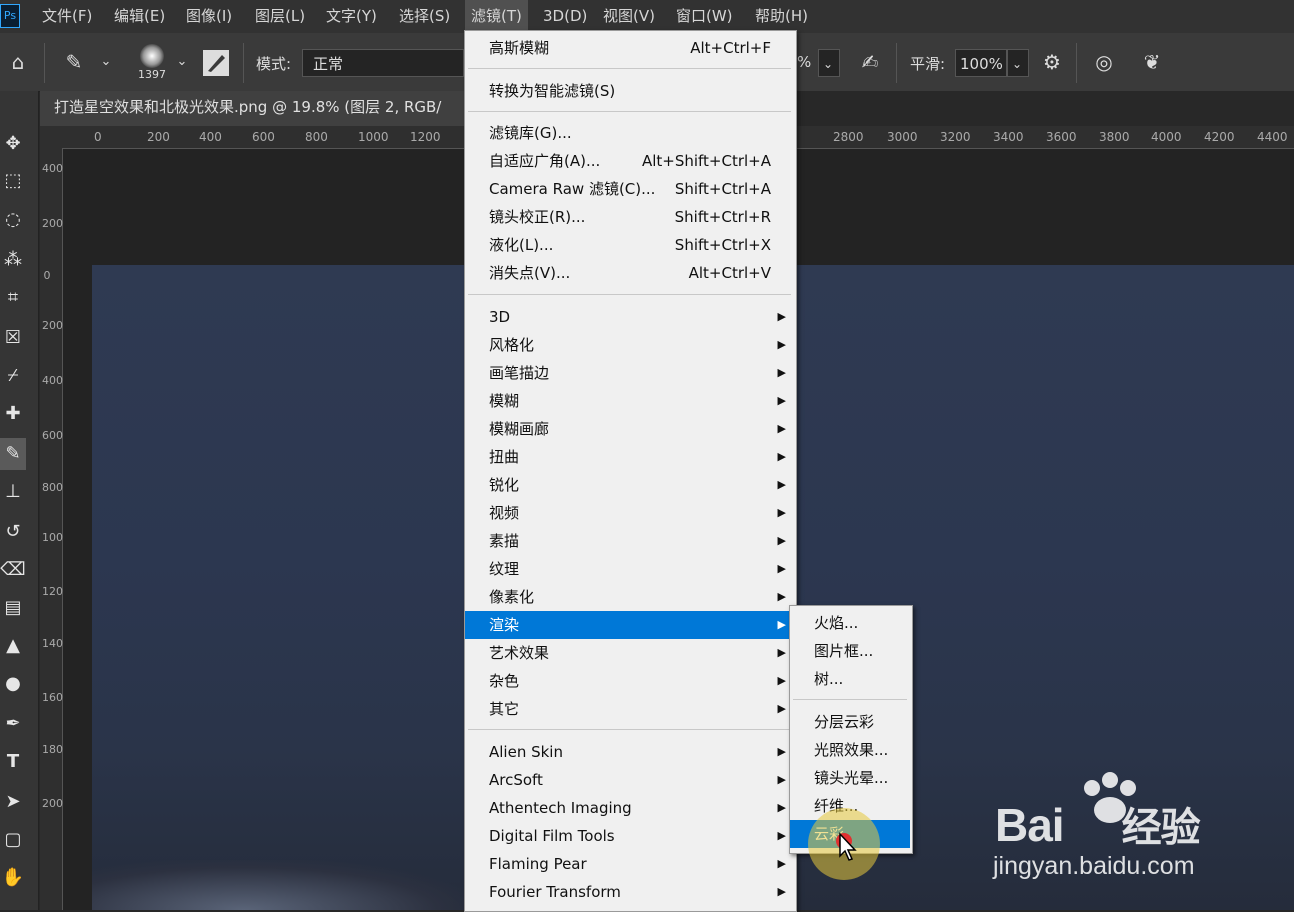 The image size is (1294, 912). Describe the element at coordinates (67, 16) in the screenshot. I see `menu-file: 文件(F)` at that location.